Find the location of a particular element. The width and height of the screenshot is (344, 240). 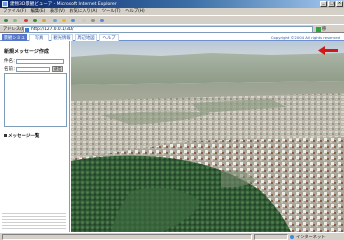

panel-title: 新規メッセージ作成 is located at coordinates (26, 52).